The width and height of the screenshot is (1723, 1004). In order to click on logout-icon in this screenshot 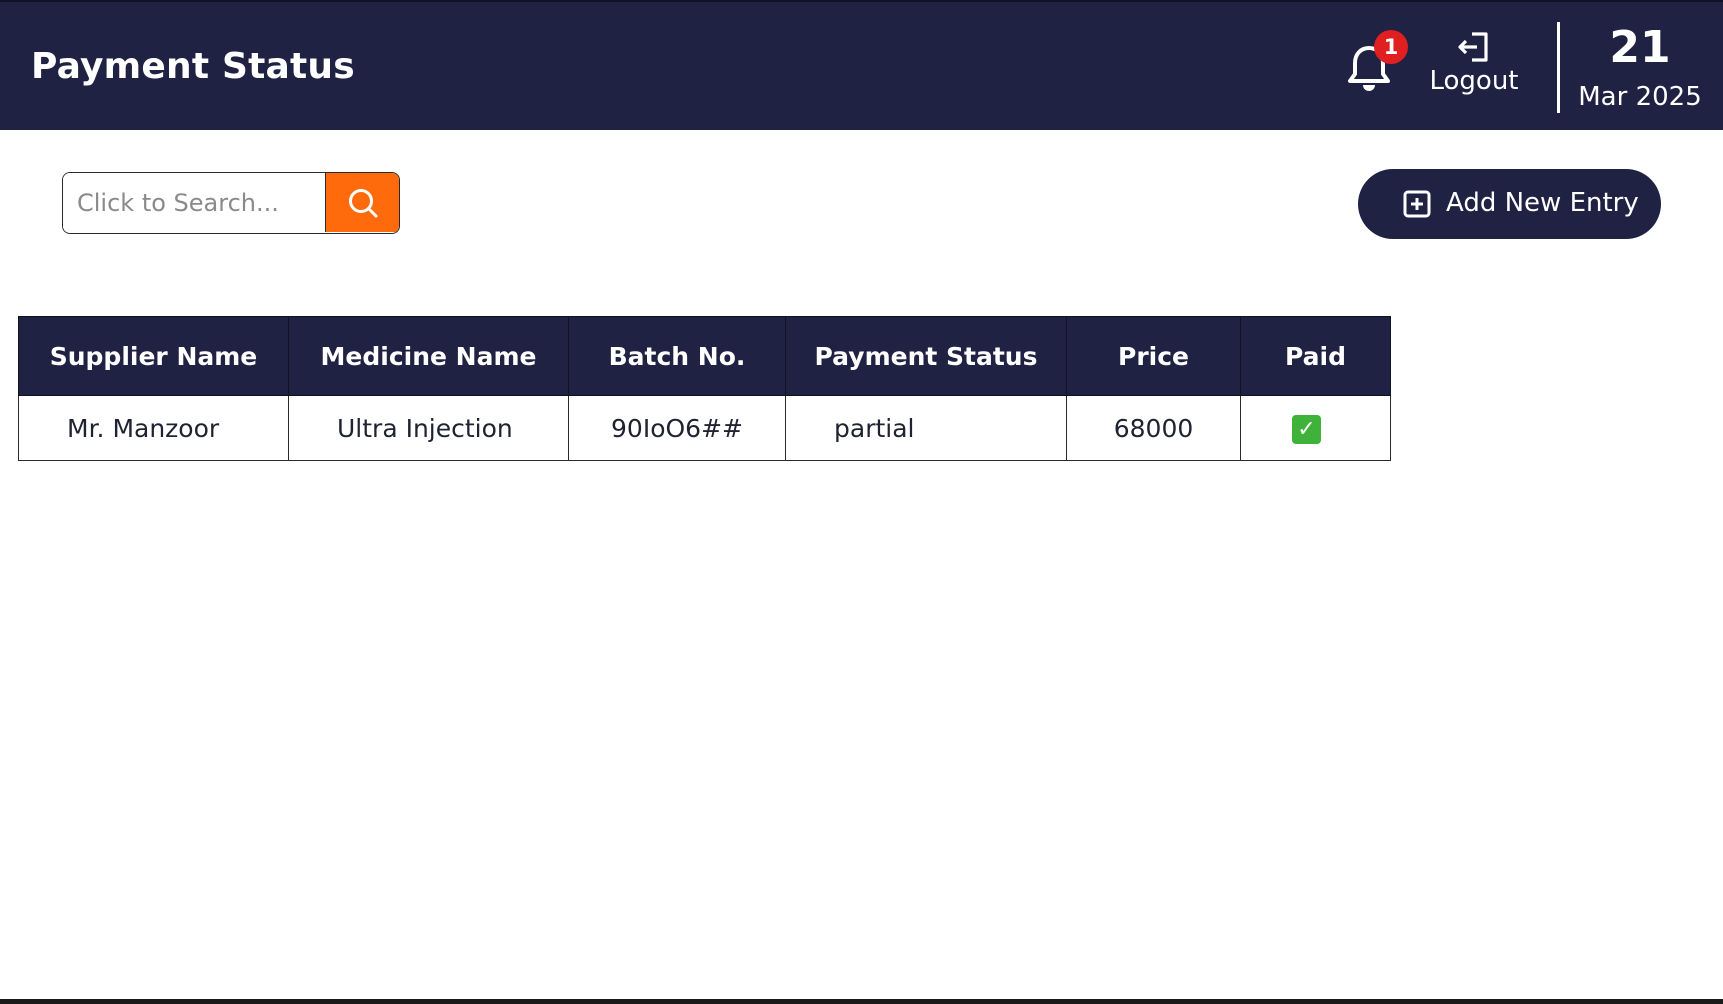, I will do `click(1473, 47)`.